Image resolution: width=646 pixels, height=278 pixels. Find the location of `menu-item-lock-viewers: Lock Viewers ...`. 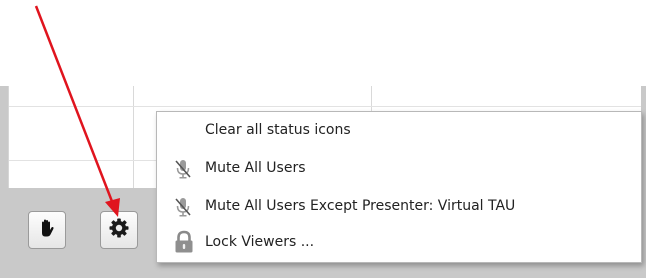

menu-item-lock-viewers: Lock Viewers ... is located at coordinates (399, 243).